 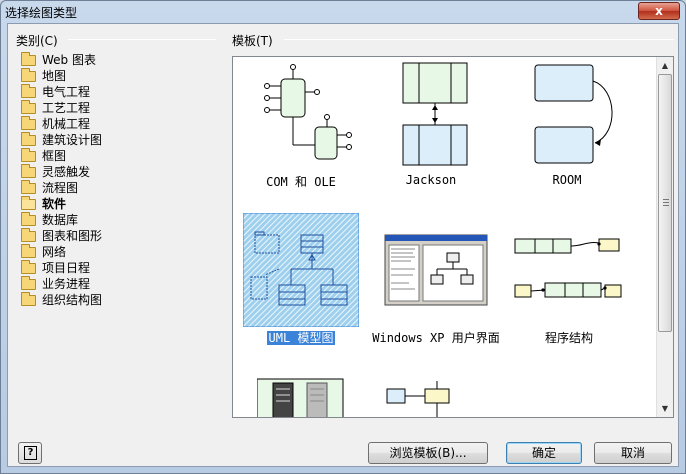 What do you see at coordinates (665, 65) in the screenshot?
I see `scroll-up-icon: ▲` at bounding box center [665, 65].